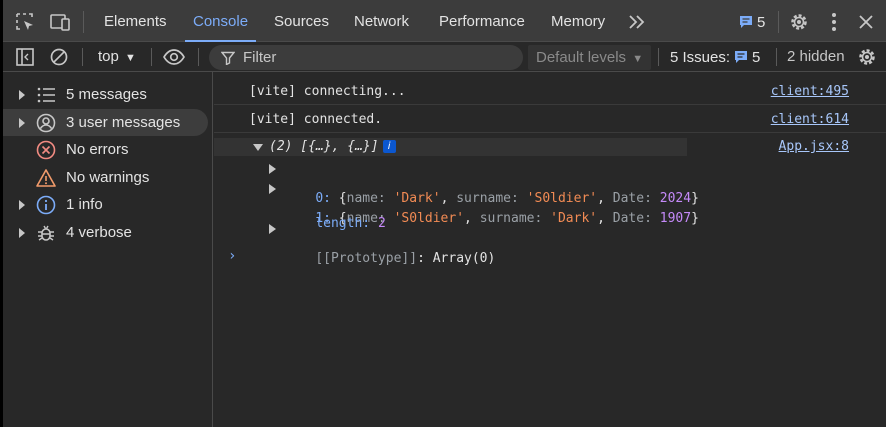 Image resolution: width=886 pixels, height=427 pixels. I want to click on sidebar-item-verbose: 4 verbose, so click(105, 232).